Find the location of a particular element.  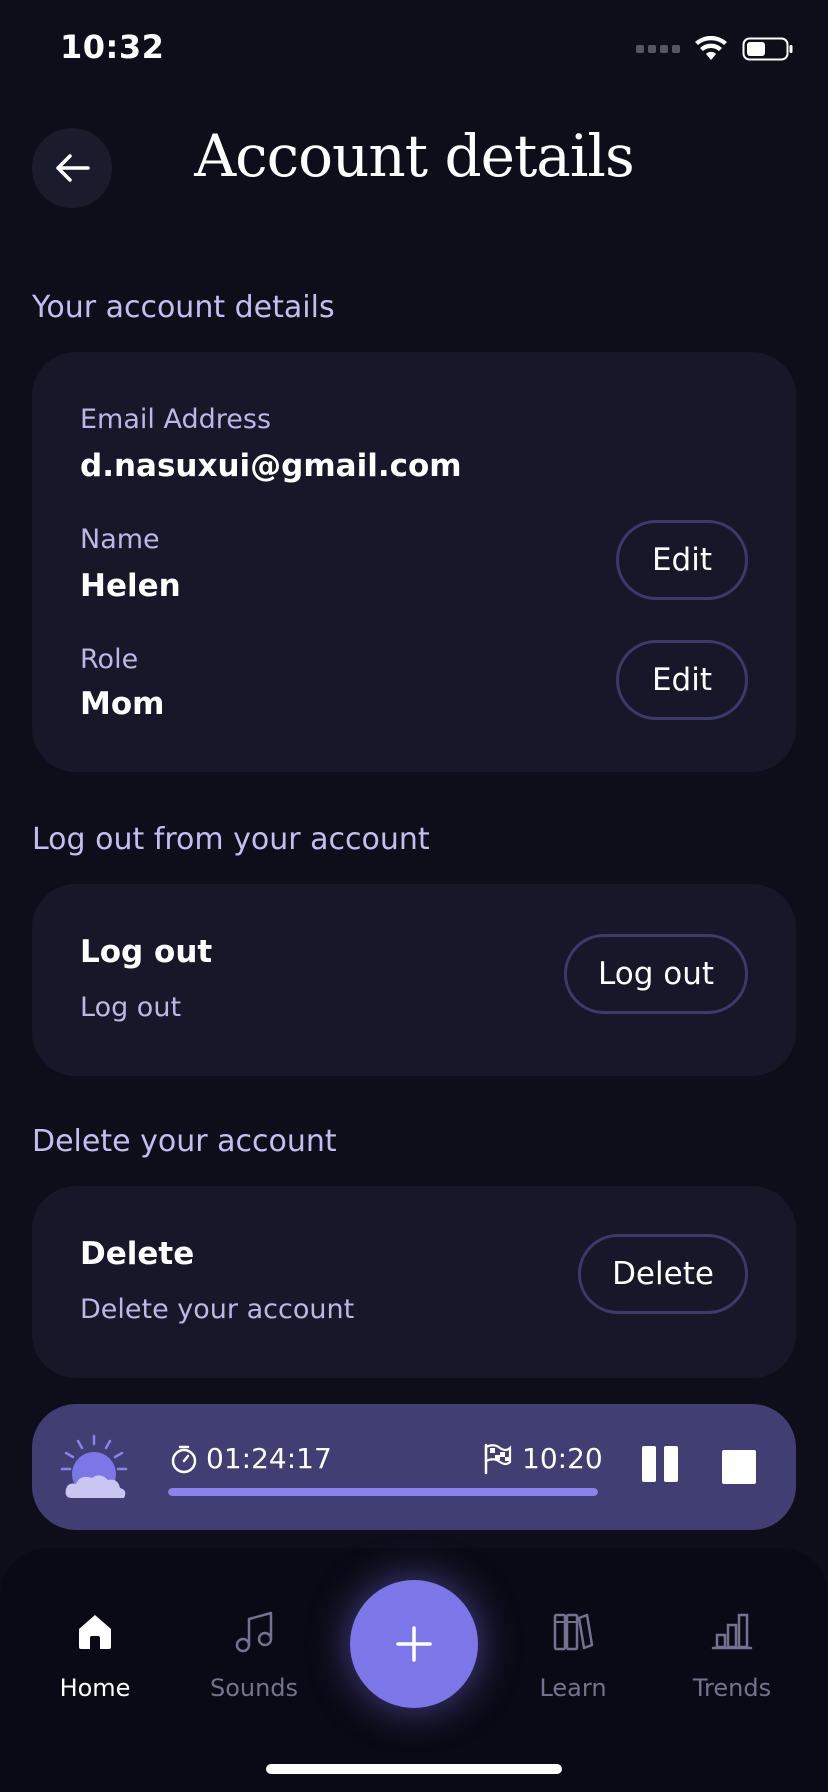

status-time: 10:32 is located at coordinates (112, 47).